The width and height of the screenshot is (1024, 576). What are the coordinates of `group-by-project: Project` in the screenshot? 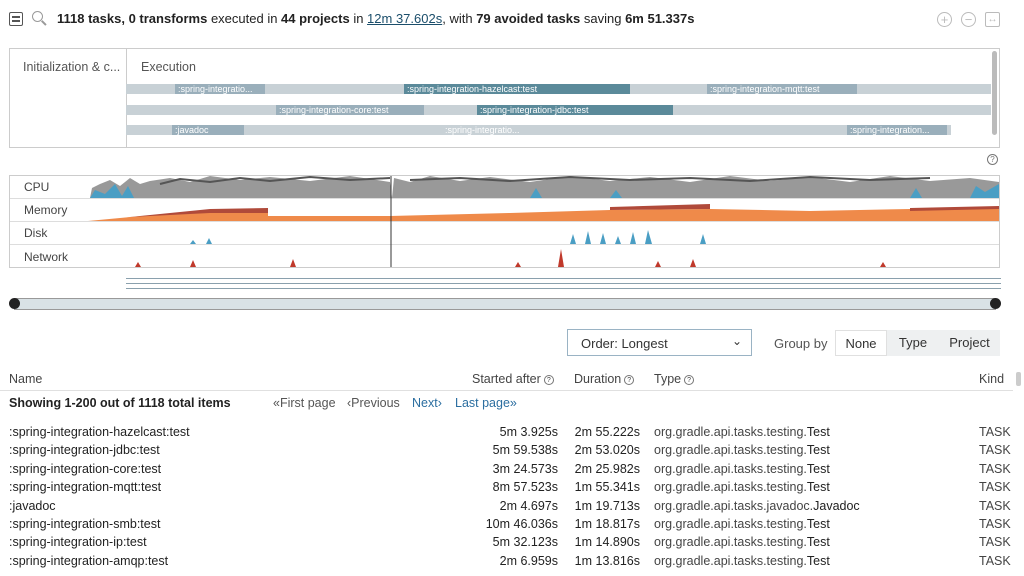 It's located at (969, 343).